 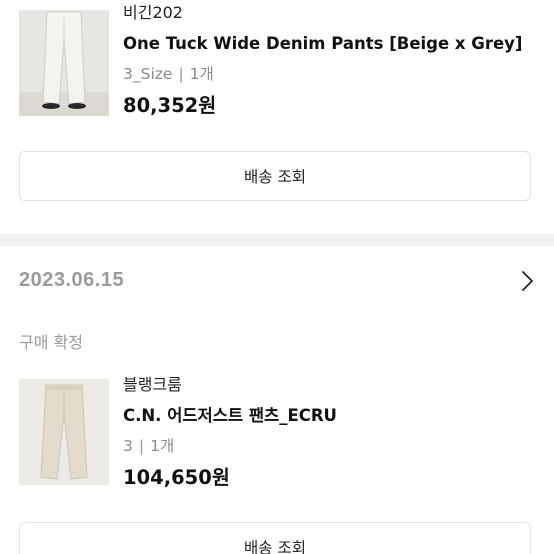 I want to click on product-price: 80,352원, so click(x=170, y=105).